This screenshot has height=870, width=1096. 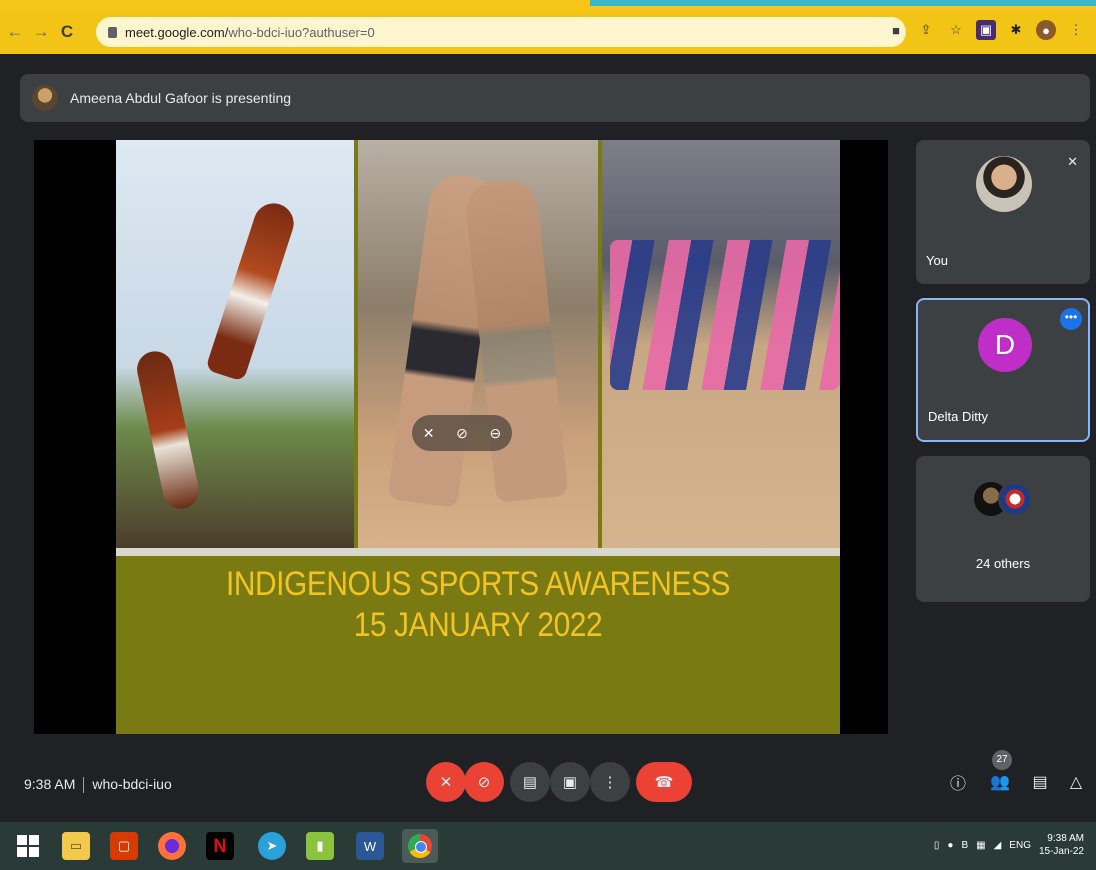 What do you see at coordinates (956, 30) in the screenshot?
I see `star-icon: ☆` at bounding box center [956, 30].